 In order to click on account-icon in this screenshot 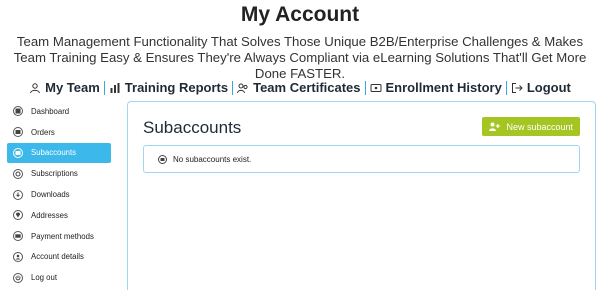, I will do `click(18, 256)`.